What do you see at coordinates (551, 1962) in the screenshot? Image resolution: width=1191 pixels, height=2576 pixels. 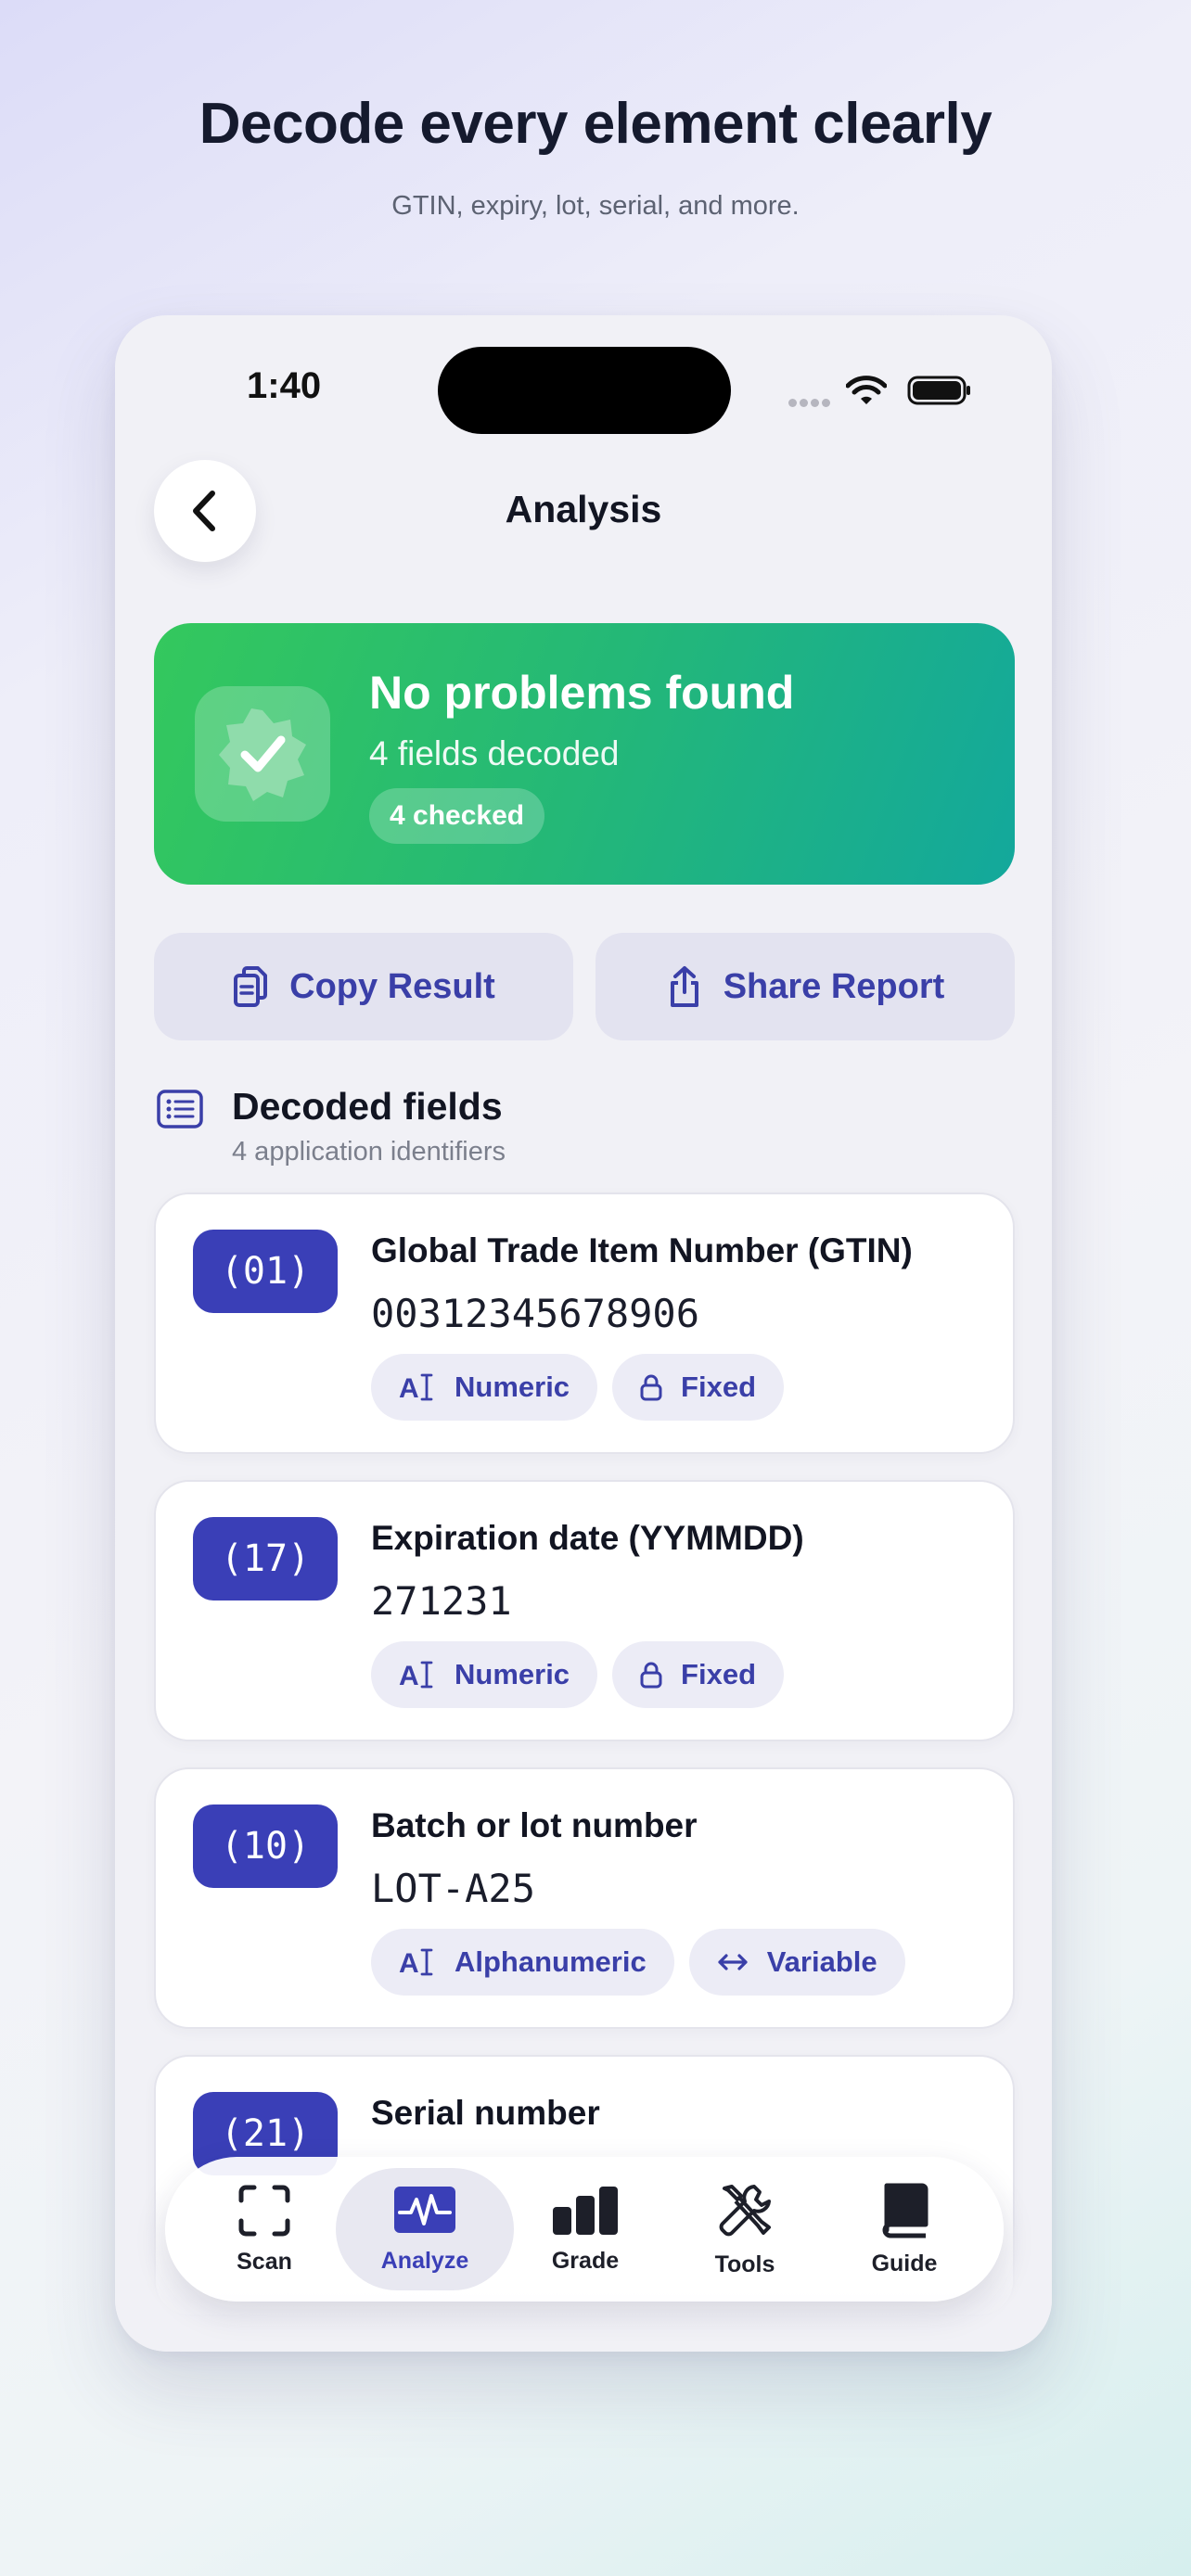 I see `type-tag-label: Alphanumeric` at bounding box center [551, 1962].